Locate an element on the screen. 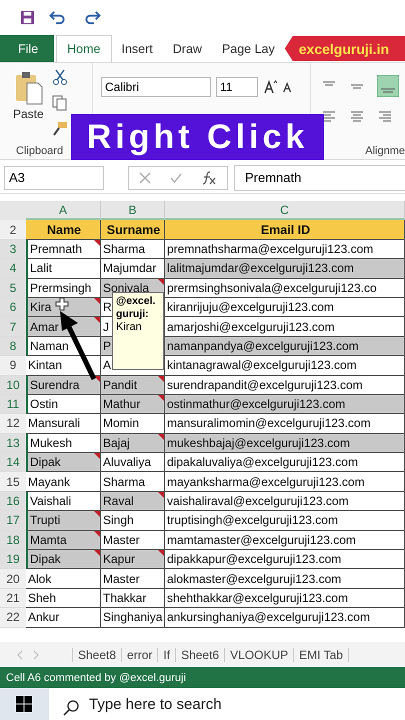 The width and height of the screenshot is (405, 720). ribbon-tab: Insert is located at coordinates (137, 48).